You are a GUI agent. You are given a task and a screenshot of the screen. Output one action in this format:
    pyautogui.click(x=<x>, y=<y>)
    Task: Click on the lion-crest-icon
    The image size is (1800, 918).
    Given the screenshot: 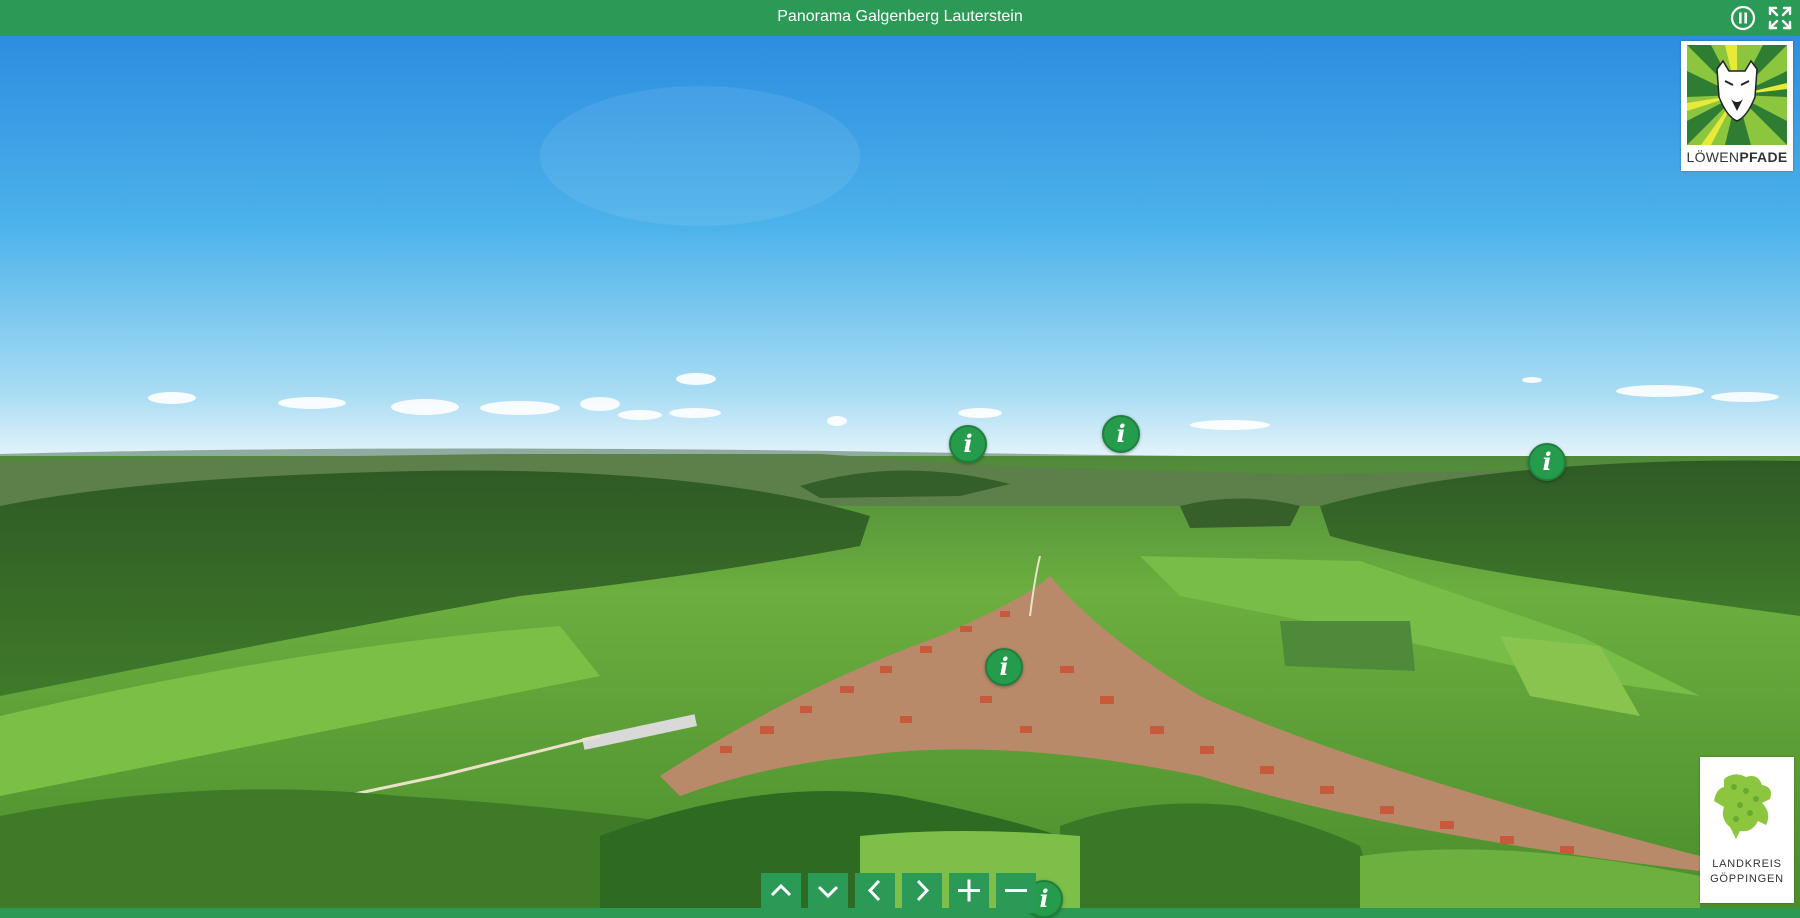 What is the action you would take?
    pyautogui.click(x=1742, y=806)
    